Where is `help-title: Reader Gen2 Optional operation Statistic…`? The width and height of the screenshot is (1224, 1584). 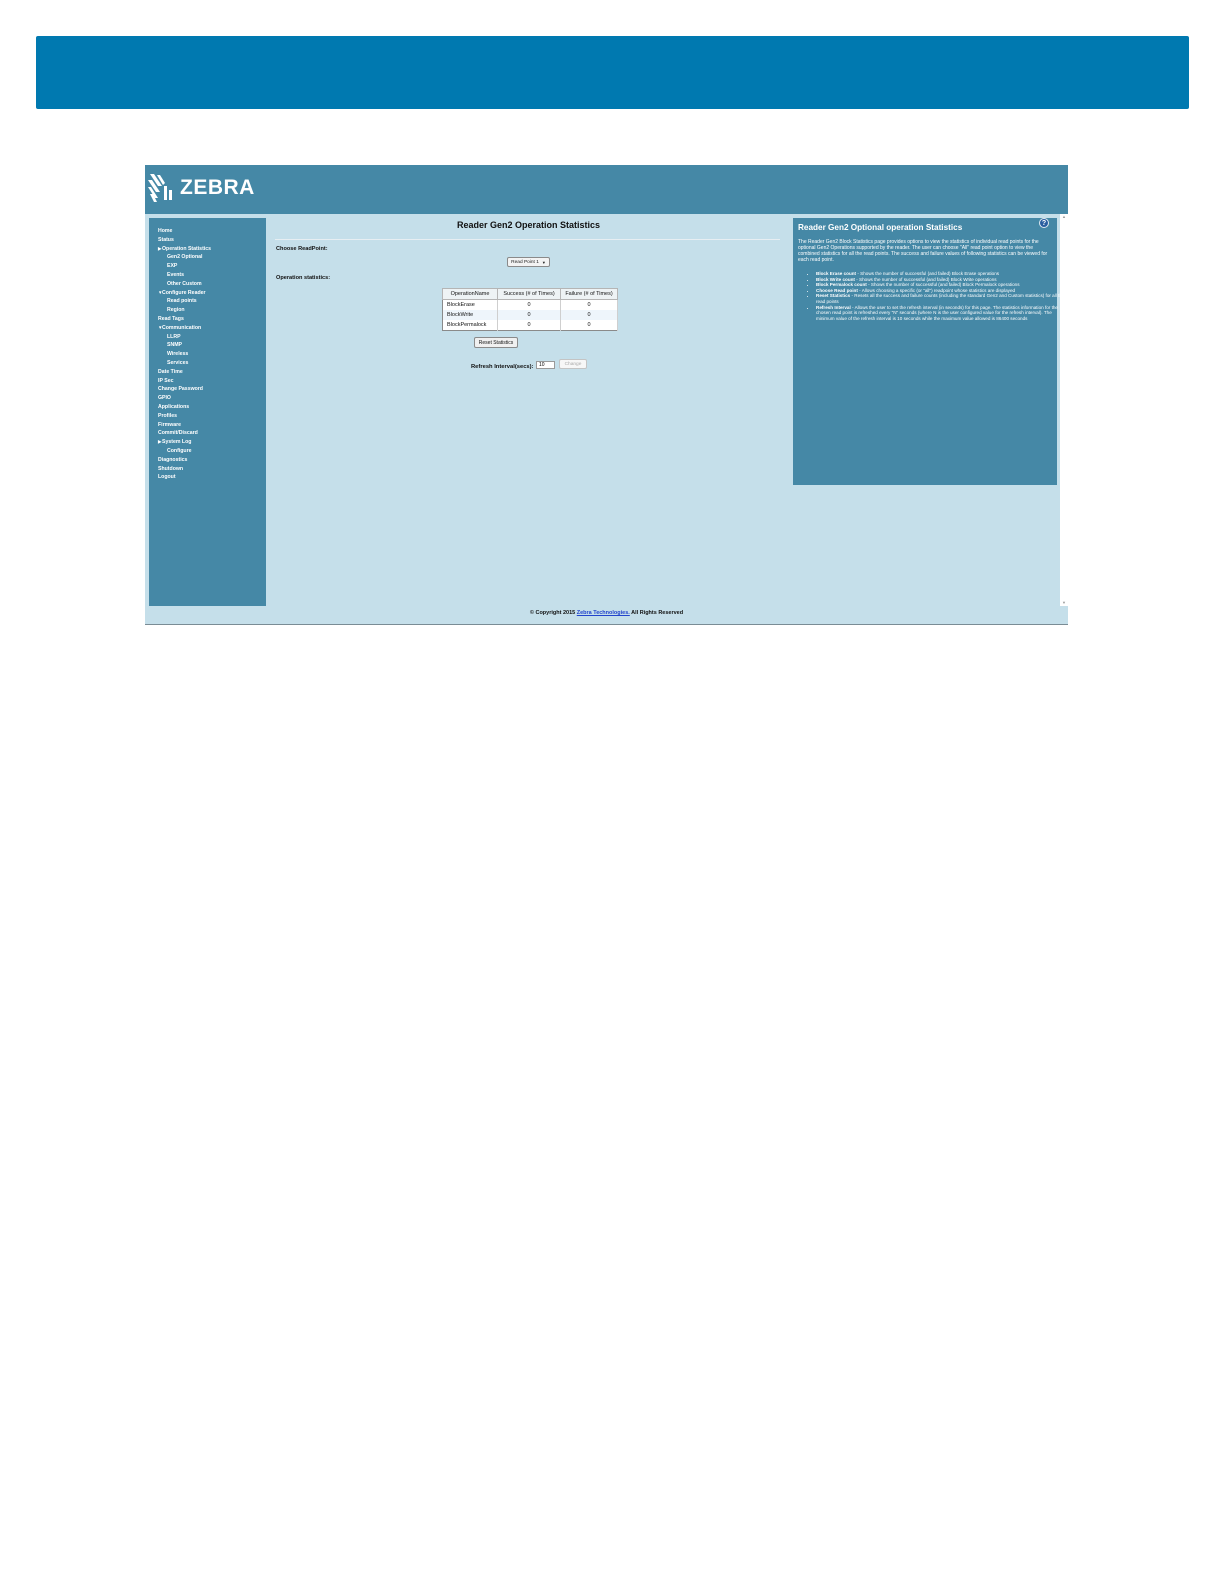 help-title: Reader Gen2 Optional operation Statistic… is located at coordinates (880, 227).